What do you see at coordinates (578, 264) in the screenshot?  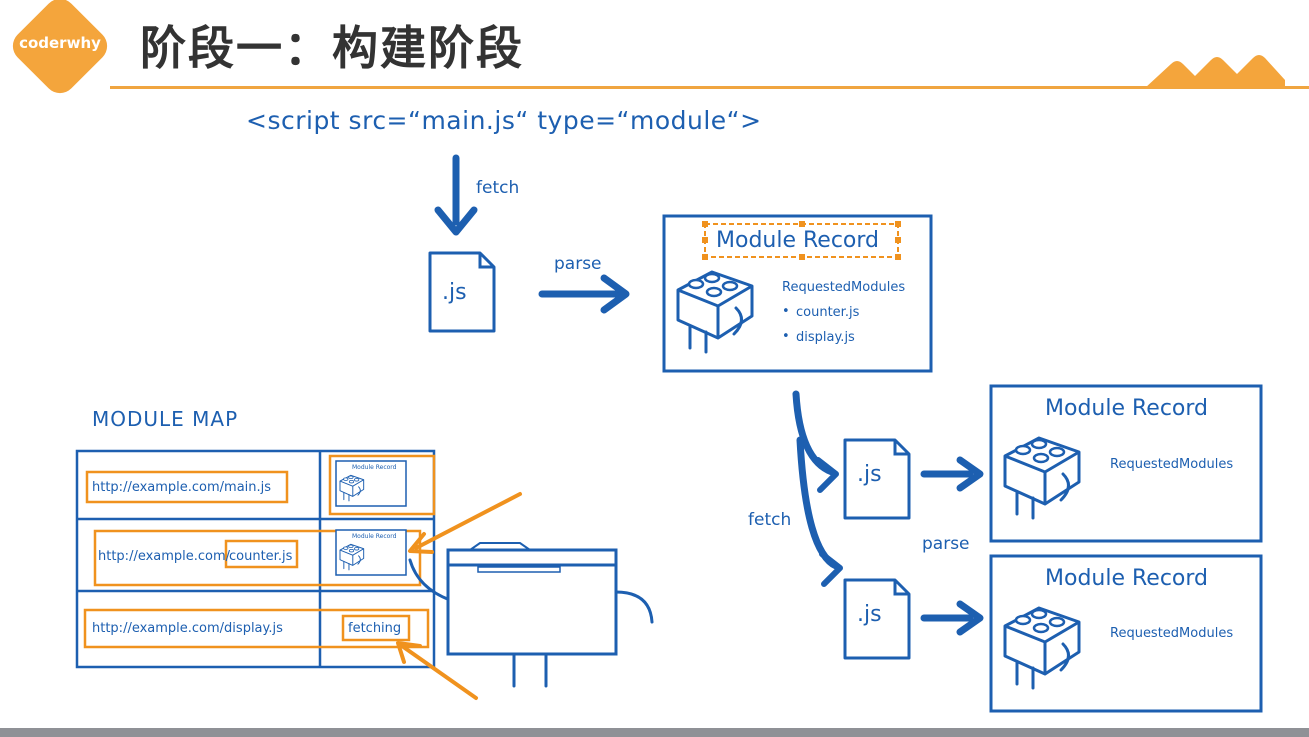 I see `parse-label: parse` at bounding box center [578, 264].